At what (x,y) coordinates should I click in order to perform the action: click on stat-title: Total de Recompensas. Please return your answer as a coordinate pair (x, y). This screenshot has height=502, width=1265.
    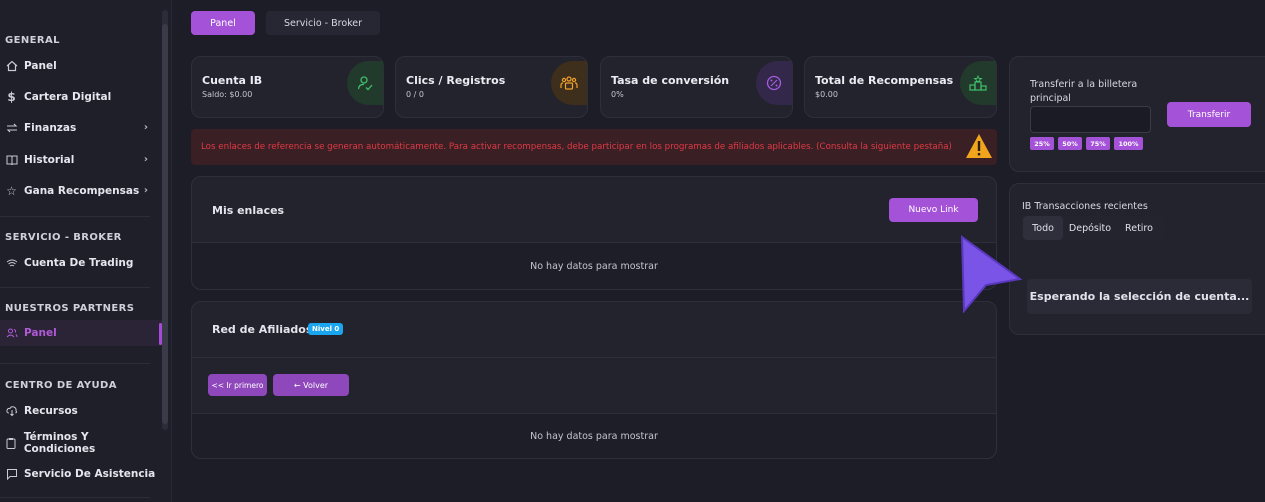
    Looking at the image, I should click on (884, 80).